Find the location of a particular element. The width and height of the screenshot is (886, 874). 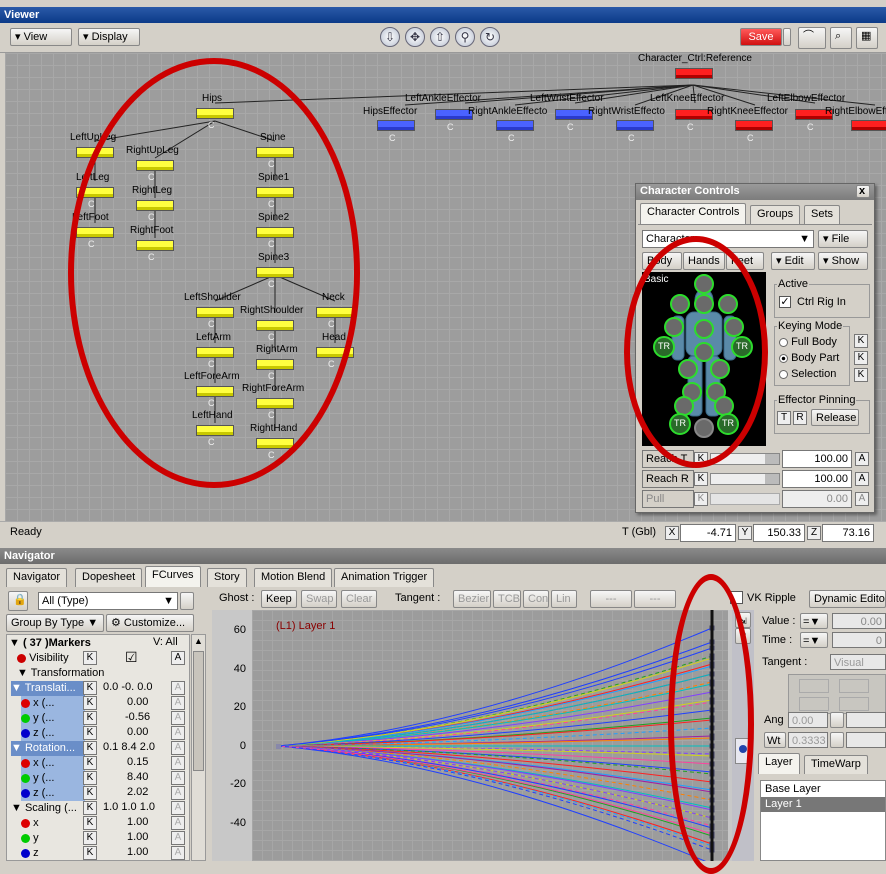

view-menu: ▾ View is located at coordinates (41, 37).